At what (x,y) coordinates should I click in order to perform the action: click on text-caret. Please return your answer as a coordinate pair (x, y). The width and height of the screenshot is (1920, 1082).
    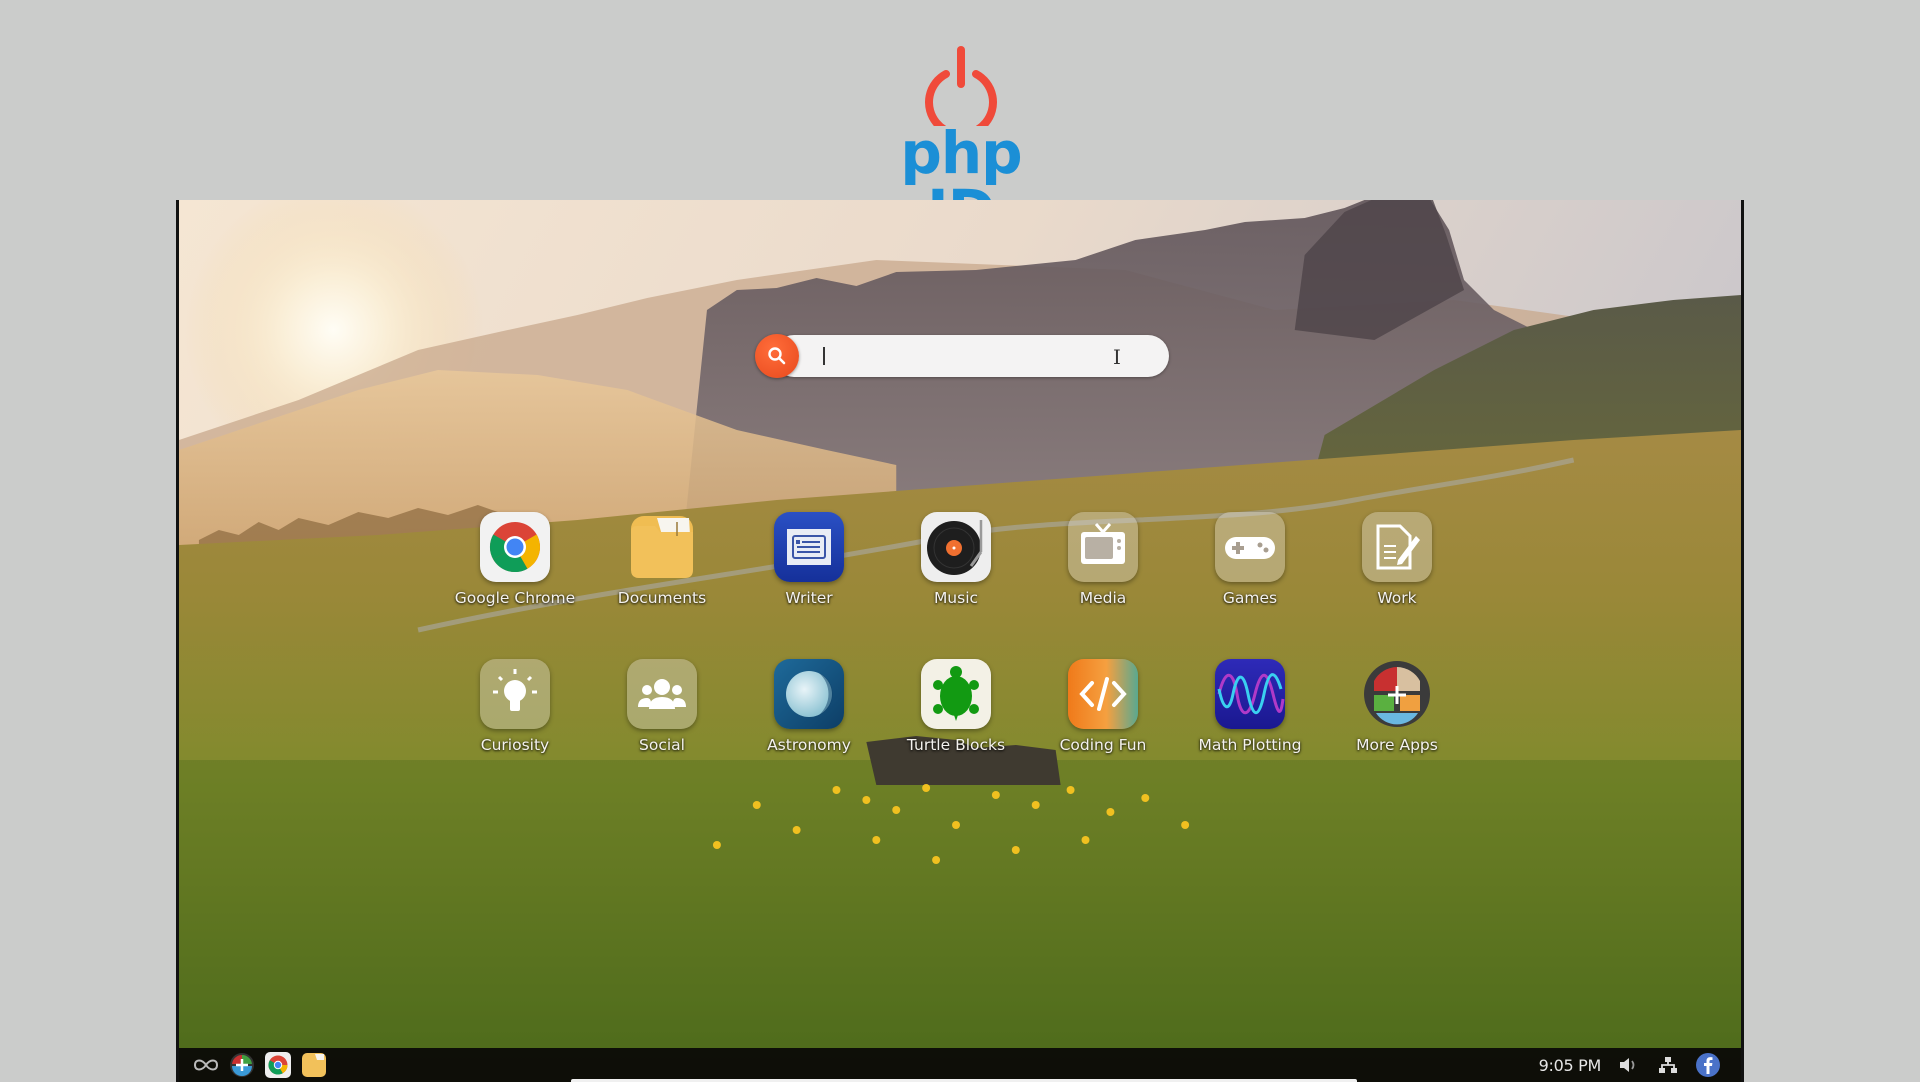
    Looking at the image, I should click on (824, 356).